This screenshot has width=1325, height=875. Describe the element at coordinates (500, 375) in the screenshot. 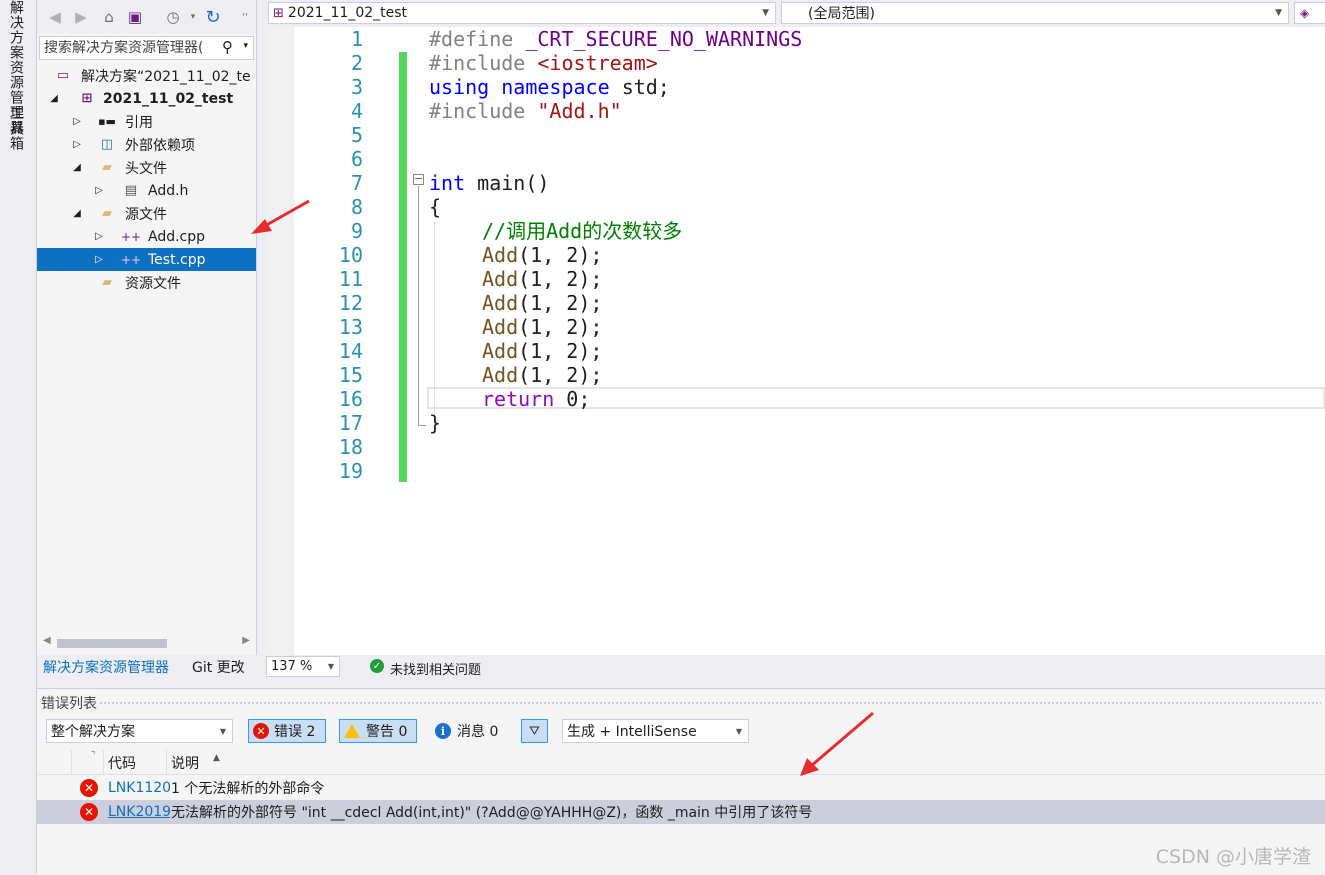

I see `code-token: Add` at that location.